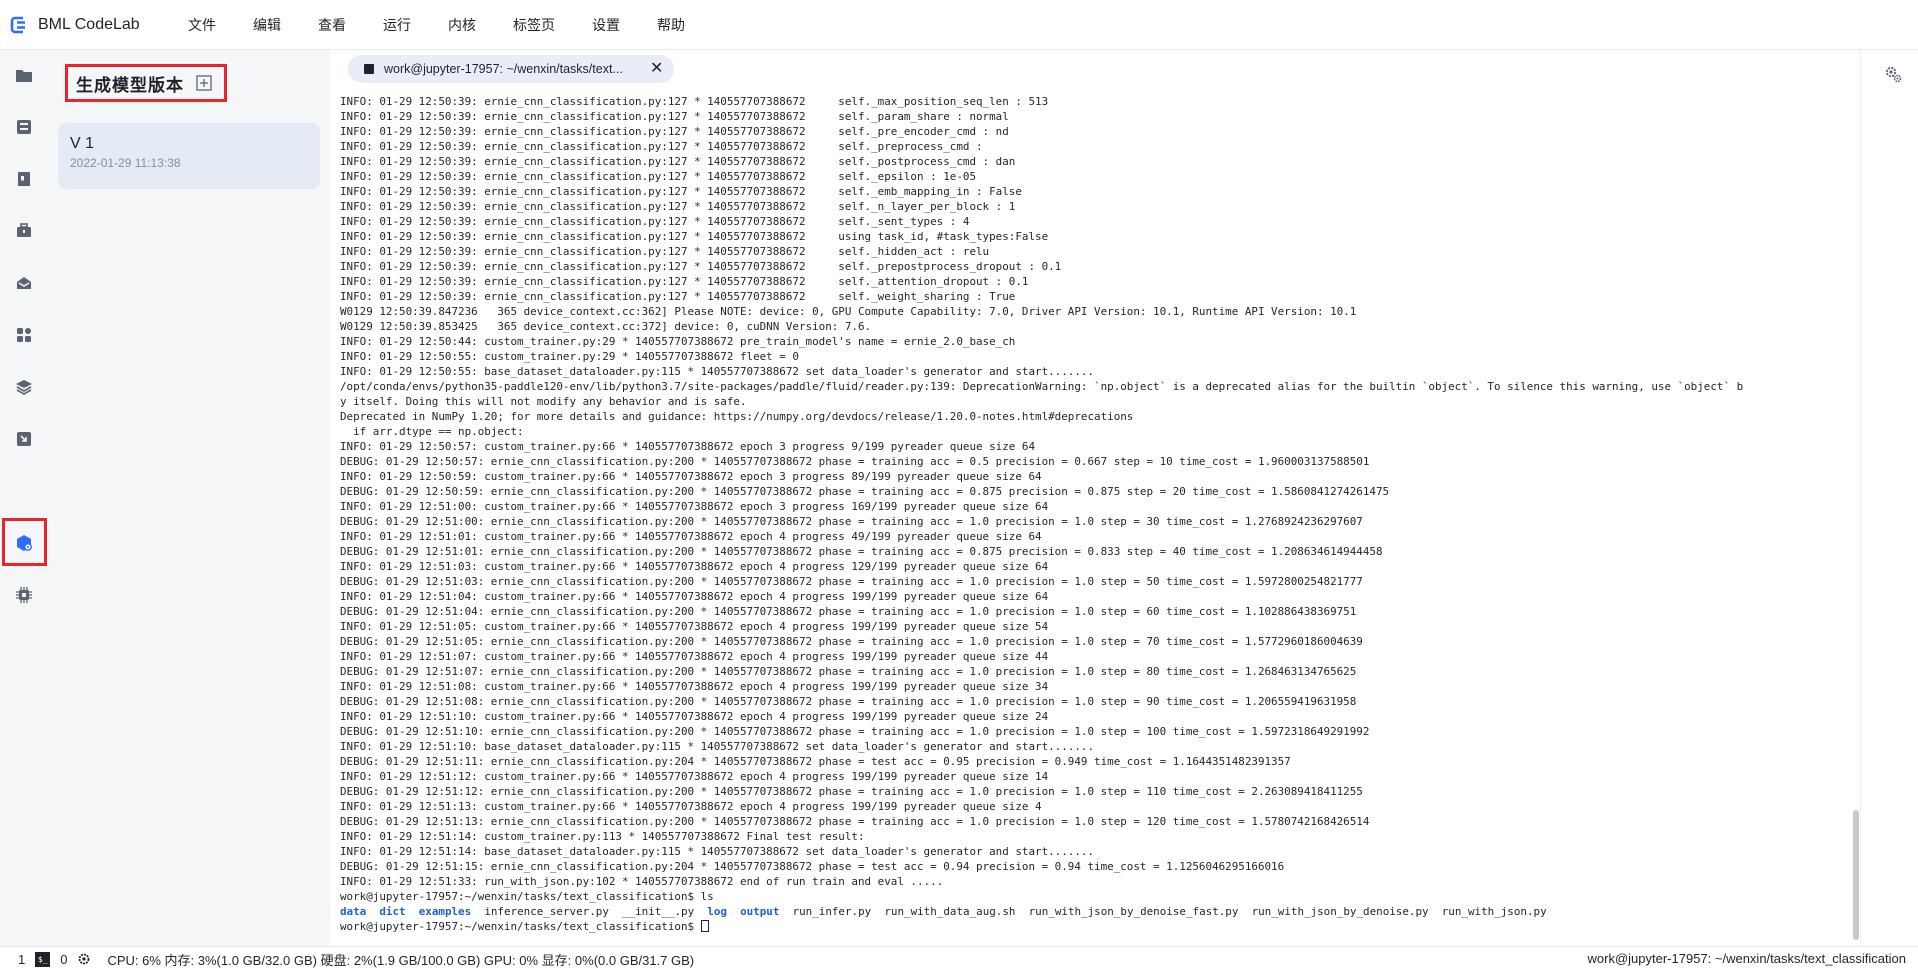 This screenshot has width=1918, height=971. I want to click on main-menu: 文件 编辑 查看 运行 内核 标签页 设置 帮助, so click(455, 25).